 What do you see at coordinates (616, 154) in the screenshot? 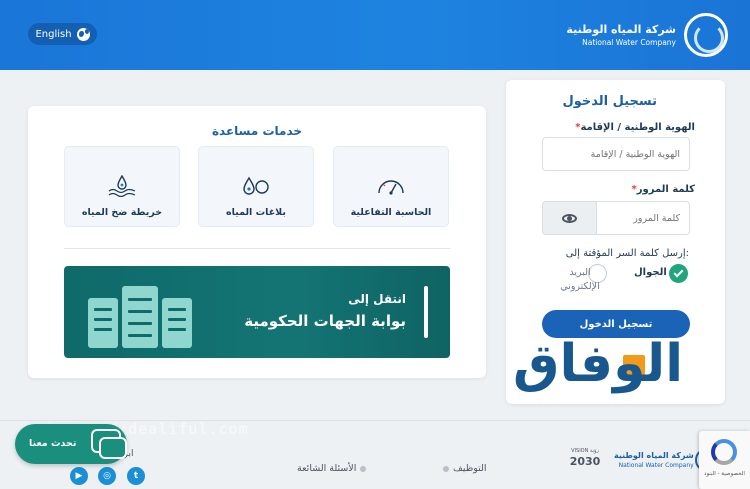
I see `id-input` at bounding box center [616, 154].